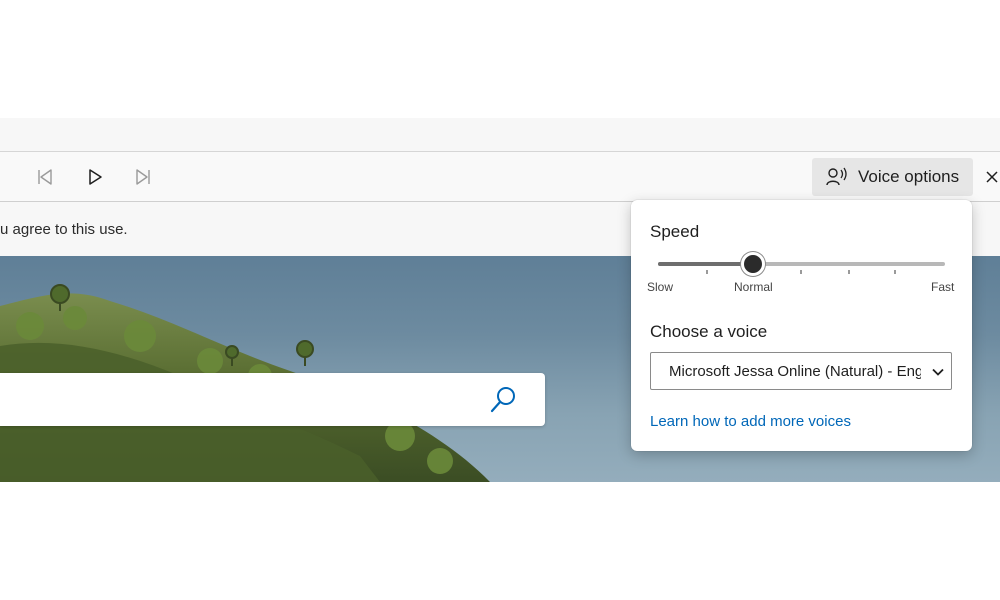 This screenshot has width=1000, height=600. Describe the element at coordinates (801, 264) in the screenshot. I see `speed-slider` at that location.